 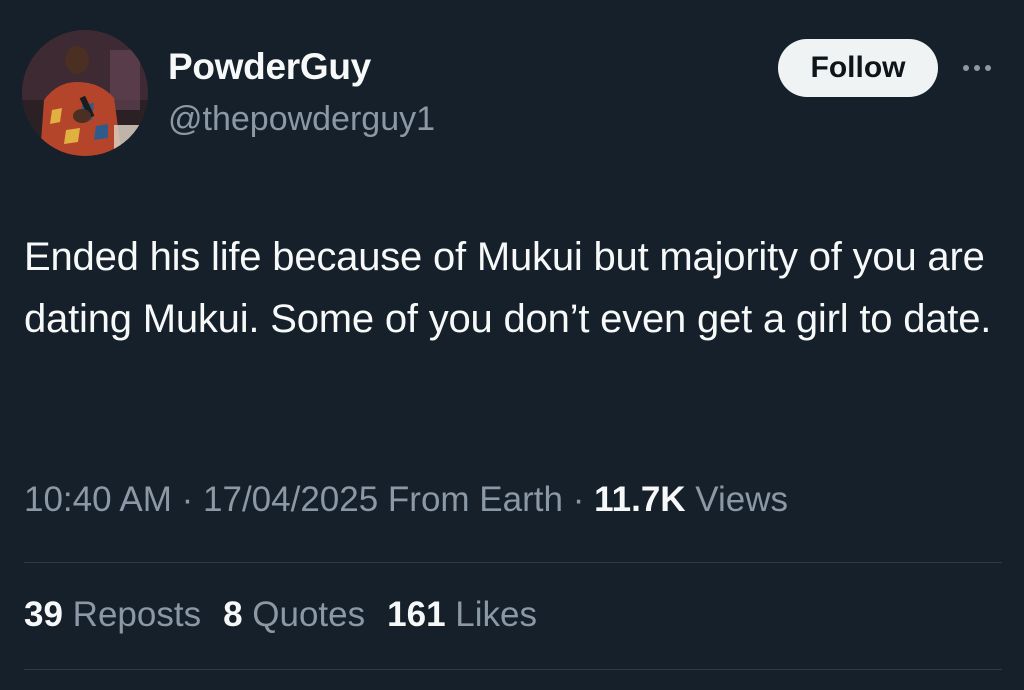 What do you see at coordinates (98, 499) in the screenshot?
I see `tweet-time: 10:40 AM` at bounding box center [98, 499].